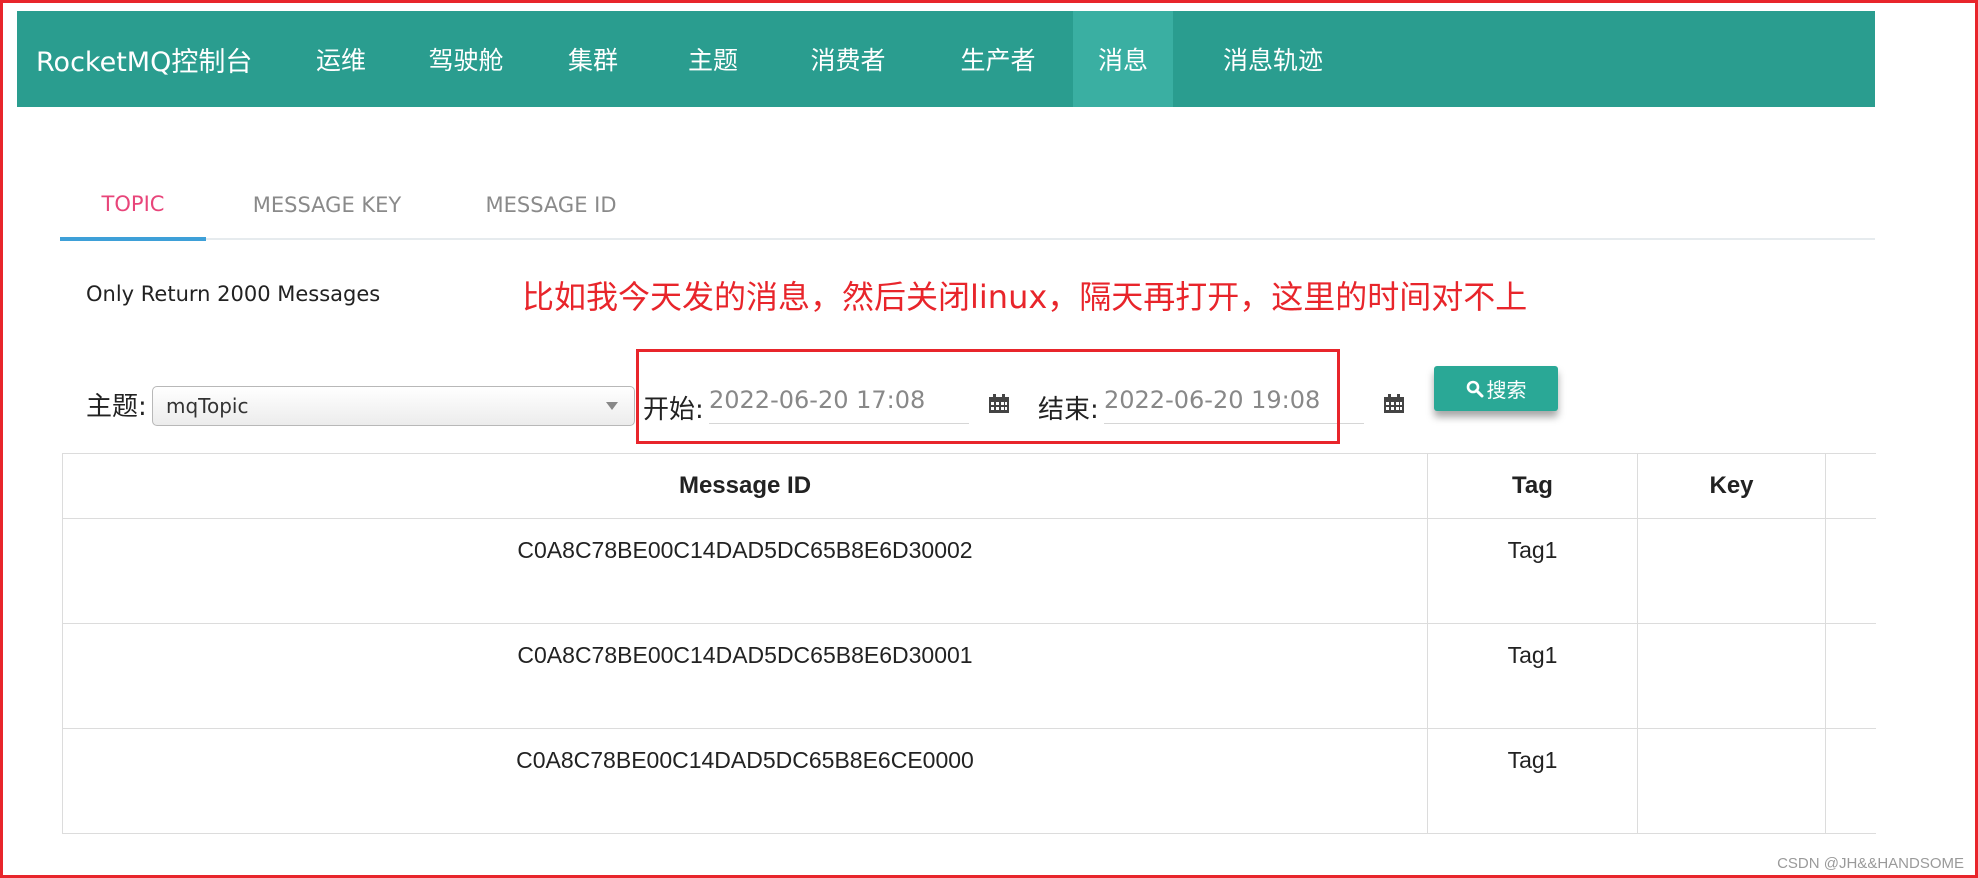 Image resolution: width=1978 pixels, height=878 pixels. Describe the element at coordinates (848, 59) in the screenshot. I see `nav-item-consumer: 消费者` at that location.